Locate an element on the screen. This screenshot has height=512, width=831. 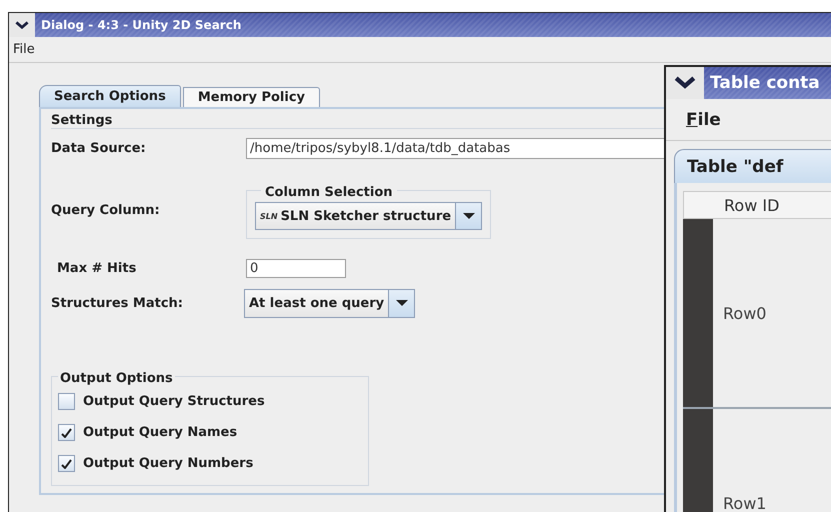
dropdown-value: SLN Sketcher structure is located at coordinates (366, 216).